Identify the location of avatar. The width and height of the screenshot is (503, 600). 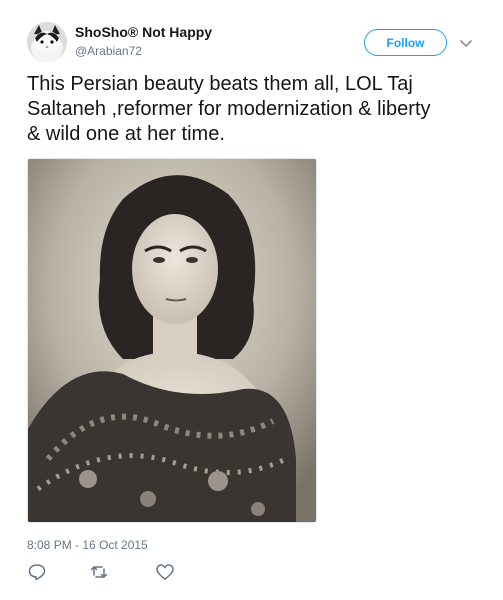
(47, 42).